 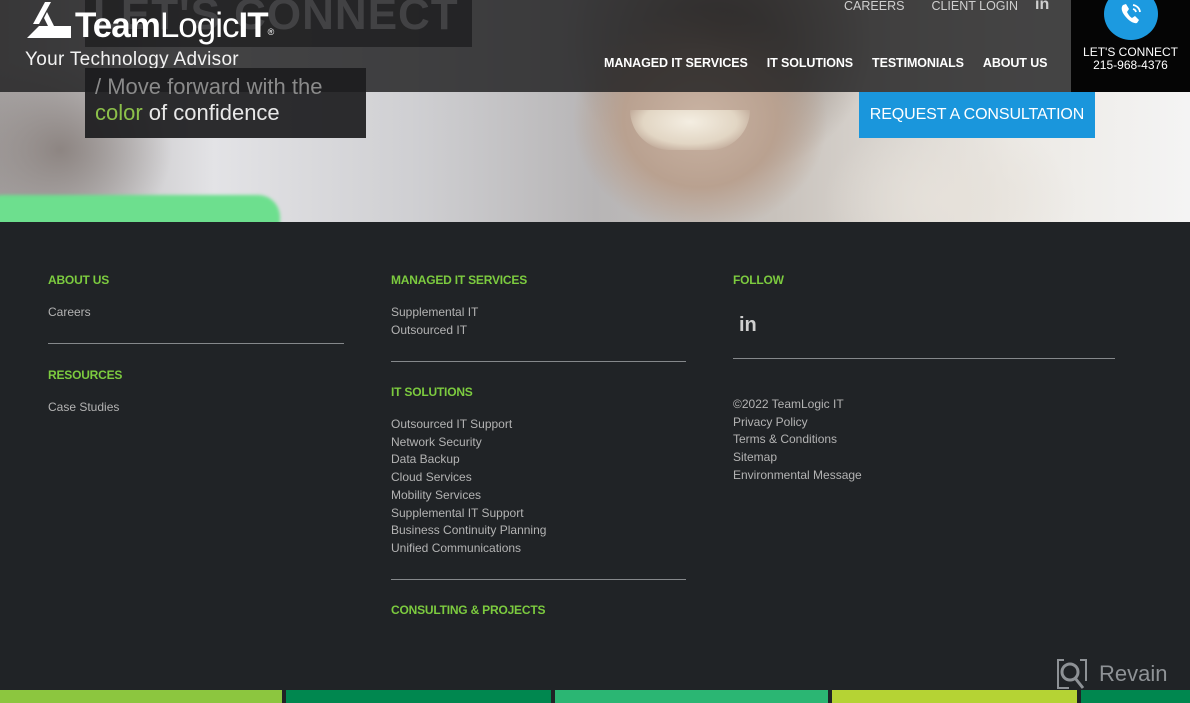 I want to click on footer-link-unified-communications: Unified Communications, so click(x=468, y=549).